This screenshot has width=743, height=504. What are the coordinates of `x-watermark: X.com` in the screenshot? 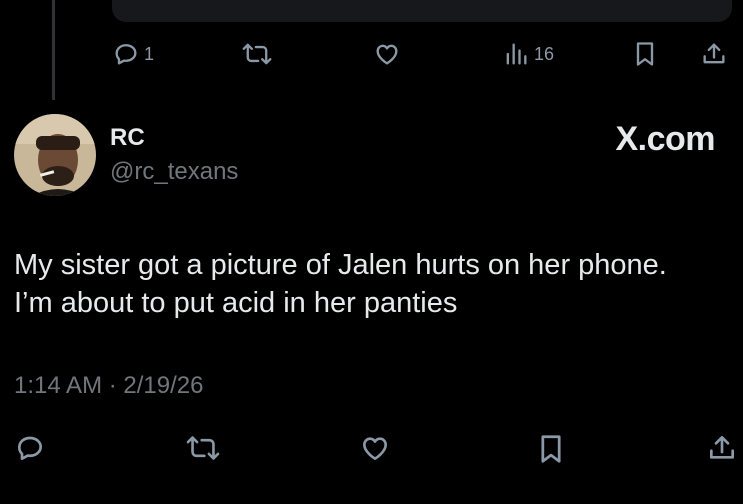 It's located at (665, 139).